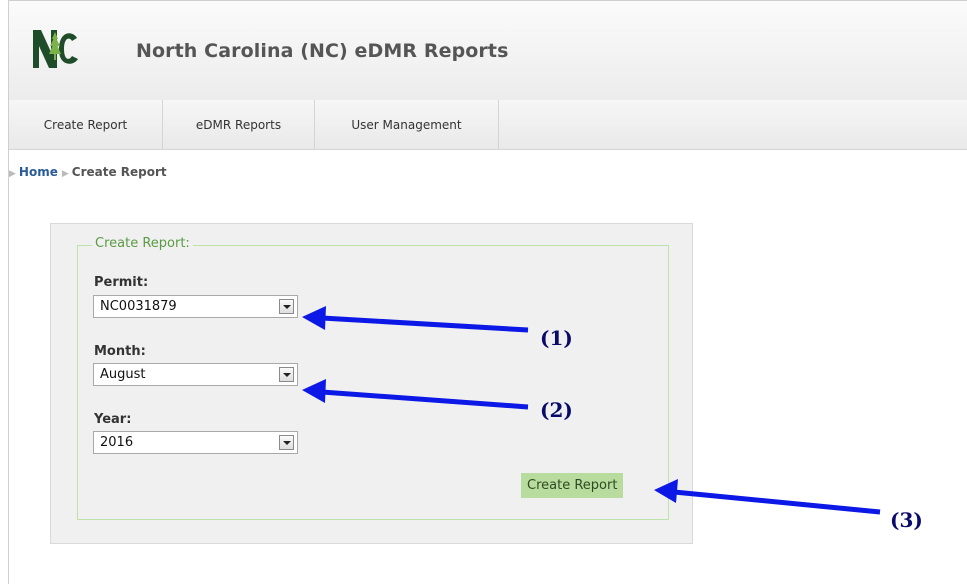 Image resolution: width=967 pixels, height=584 pixels. I want to click on arrow-3-shaft, so click(777, 502).